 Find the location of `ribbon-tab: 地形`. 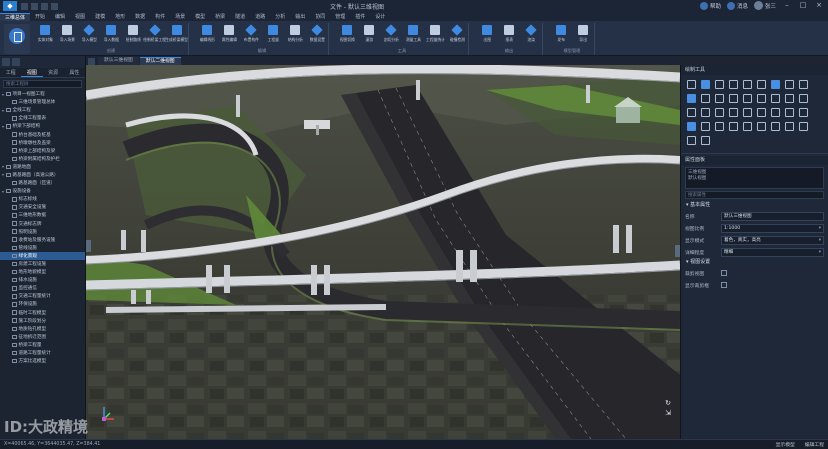

ribbon-tab: 地形 is located at coordinates (120, 17).